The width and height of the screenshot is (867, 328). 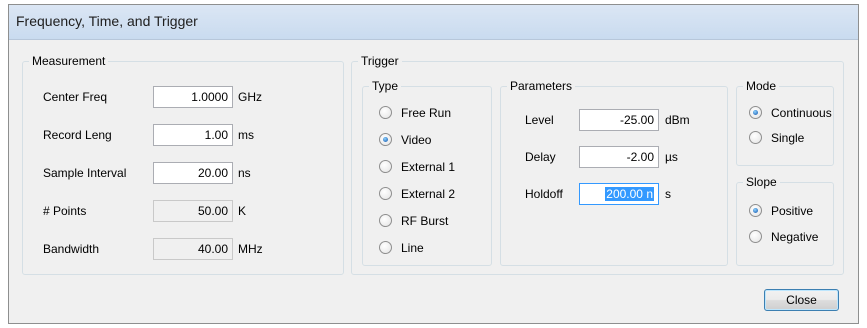 I want to click on record-length-input: 1.00, so click(x=193, y=135).